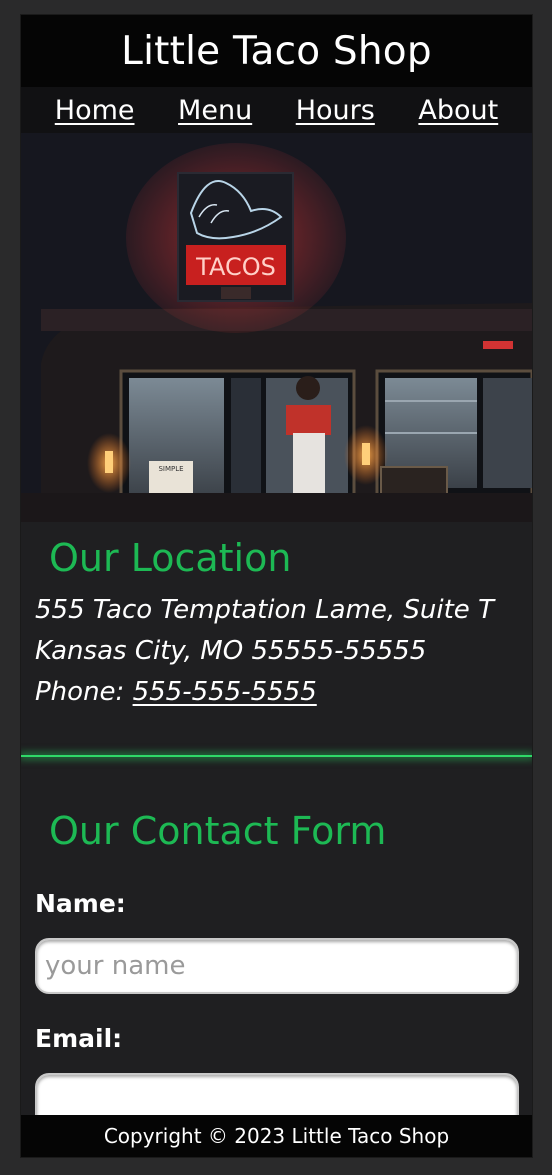 The height and width of the screenshot is (1175, 552). What do you see at coordinates (458, 110) in the screenshot?
I see `nav-link-about: About` at bounding box center [458, 110].